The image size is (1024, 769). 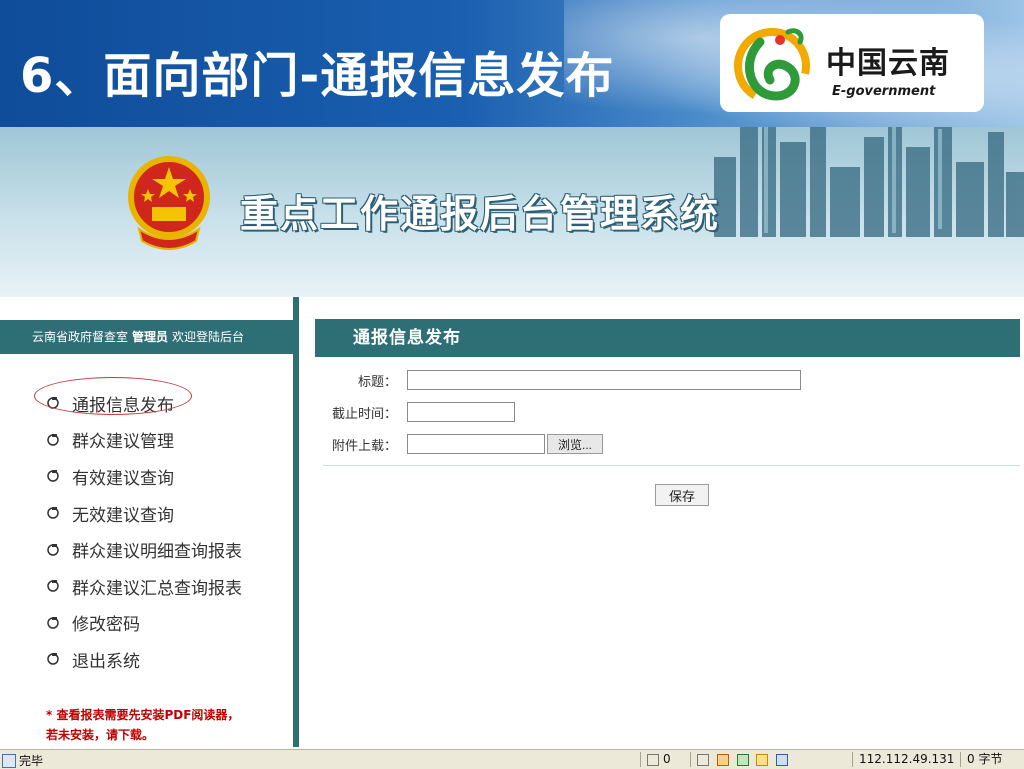 What do you see at coordinates (476, 444) in the screenshot?
I see `attachment-path-input` at bounding box center [476, 444].